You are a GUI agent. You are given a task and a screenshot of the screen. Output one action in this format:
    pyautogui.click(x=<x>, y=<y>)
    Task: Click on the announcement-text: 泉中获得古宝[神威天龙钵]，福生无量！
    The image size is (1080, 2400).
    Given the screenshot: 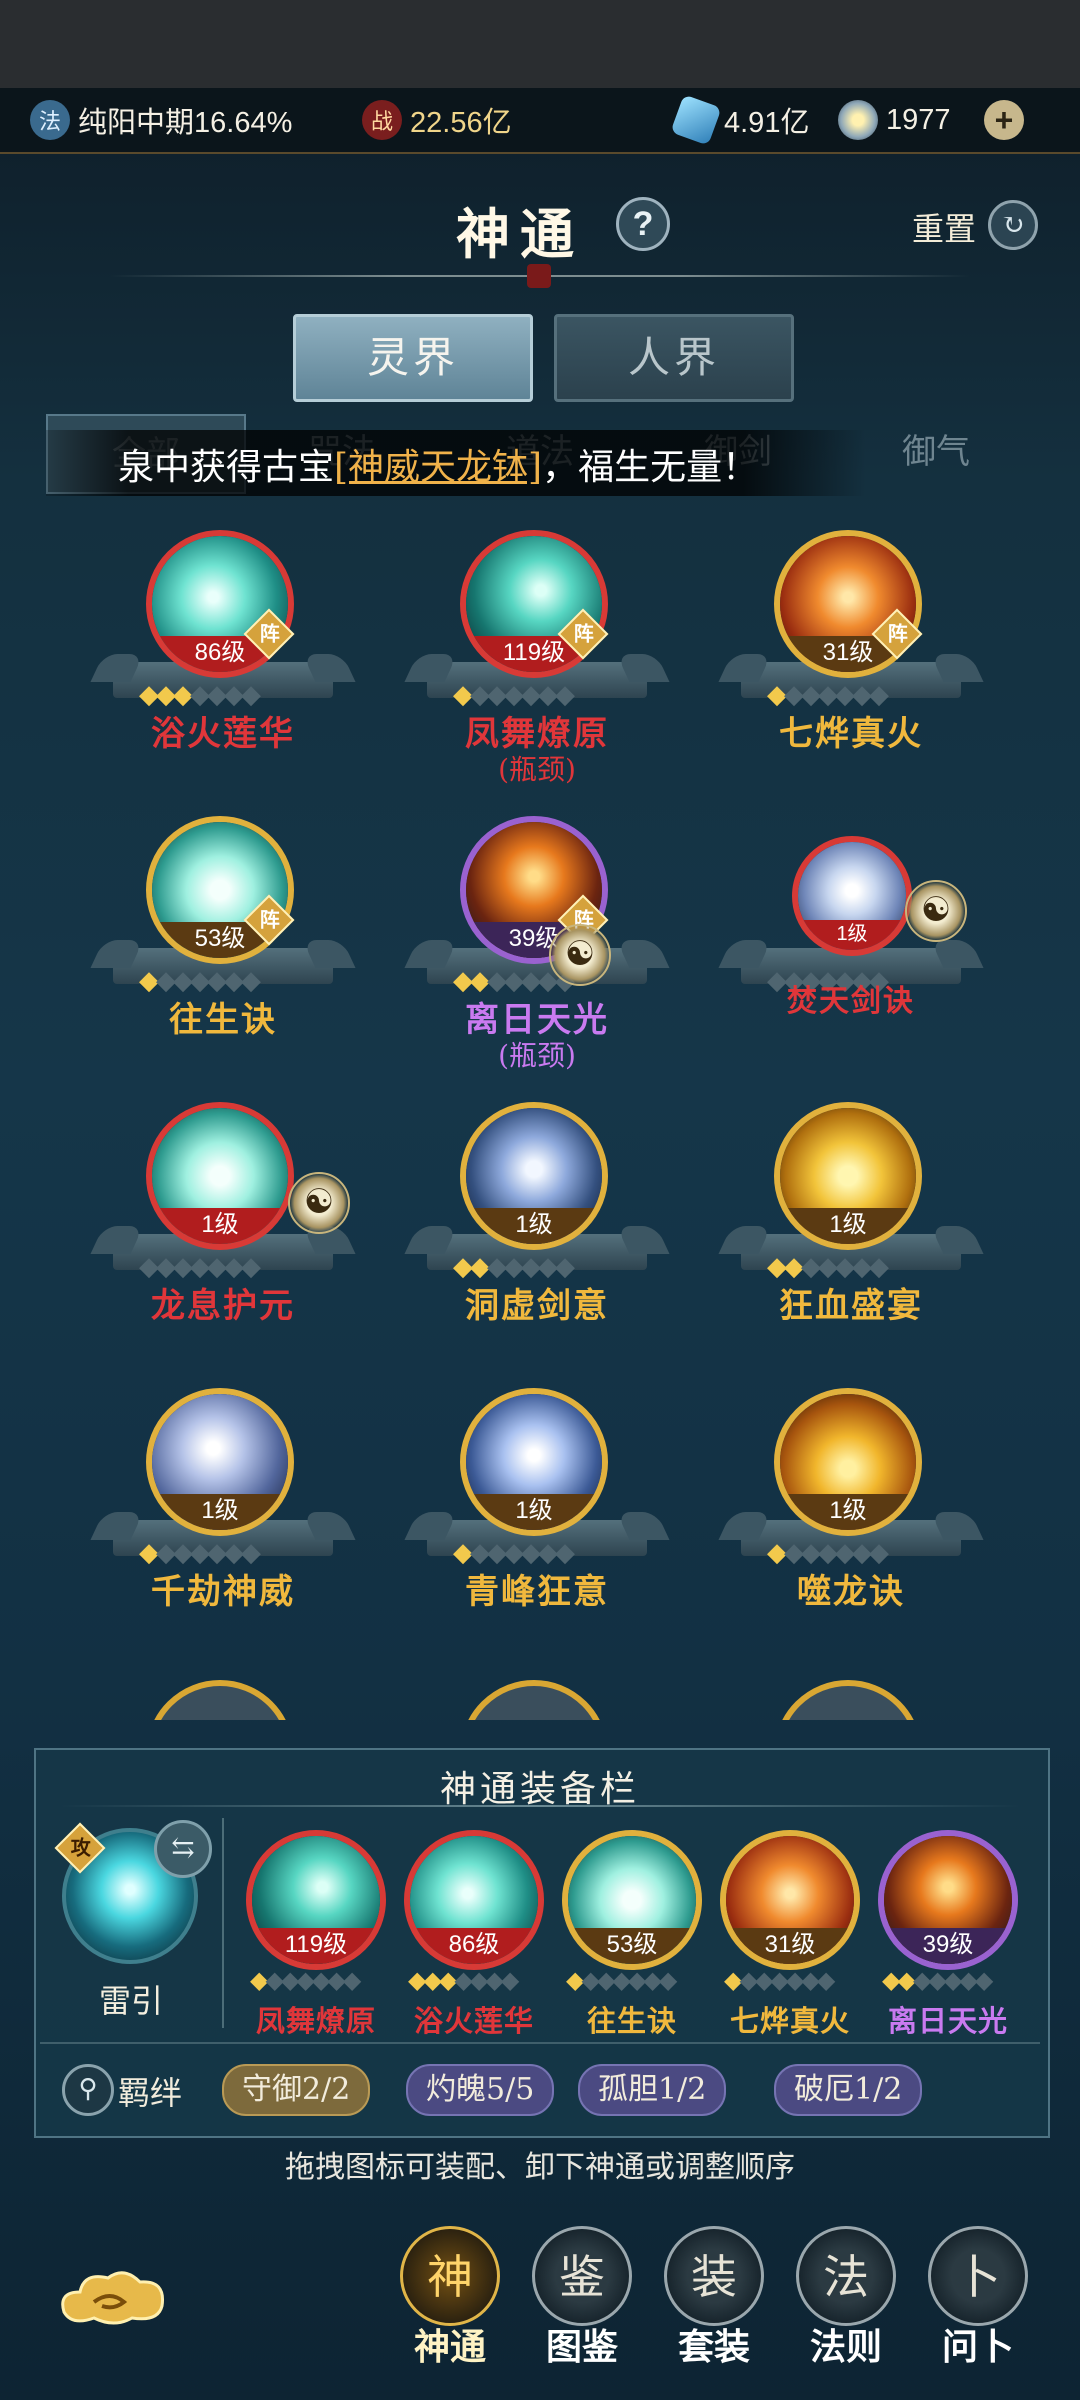 What is the action you would take?
    pyautogui.click(x=438, y=464)
    